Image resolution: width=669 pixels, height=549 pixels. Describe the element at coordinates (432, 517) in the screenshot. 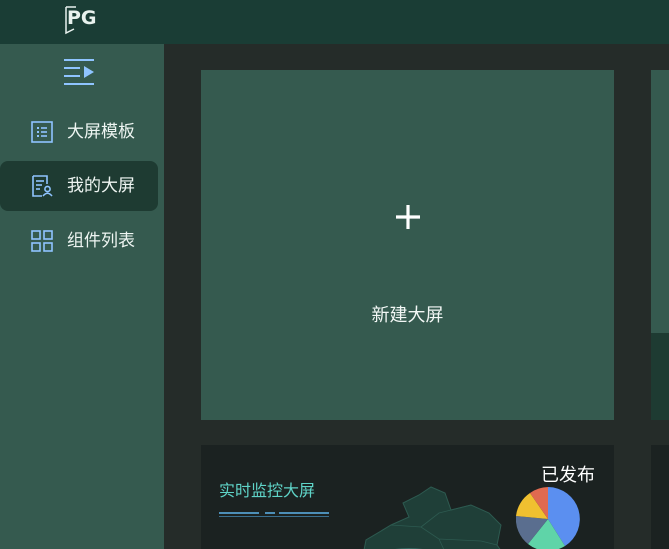

I see `map-thumbnail` at that location.